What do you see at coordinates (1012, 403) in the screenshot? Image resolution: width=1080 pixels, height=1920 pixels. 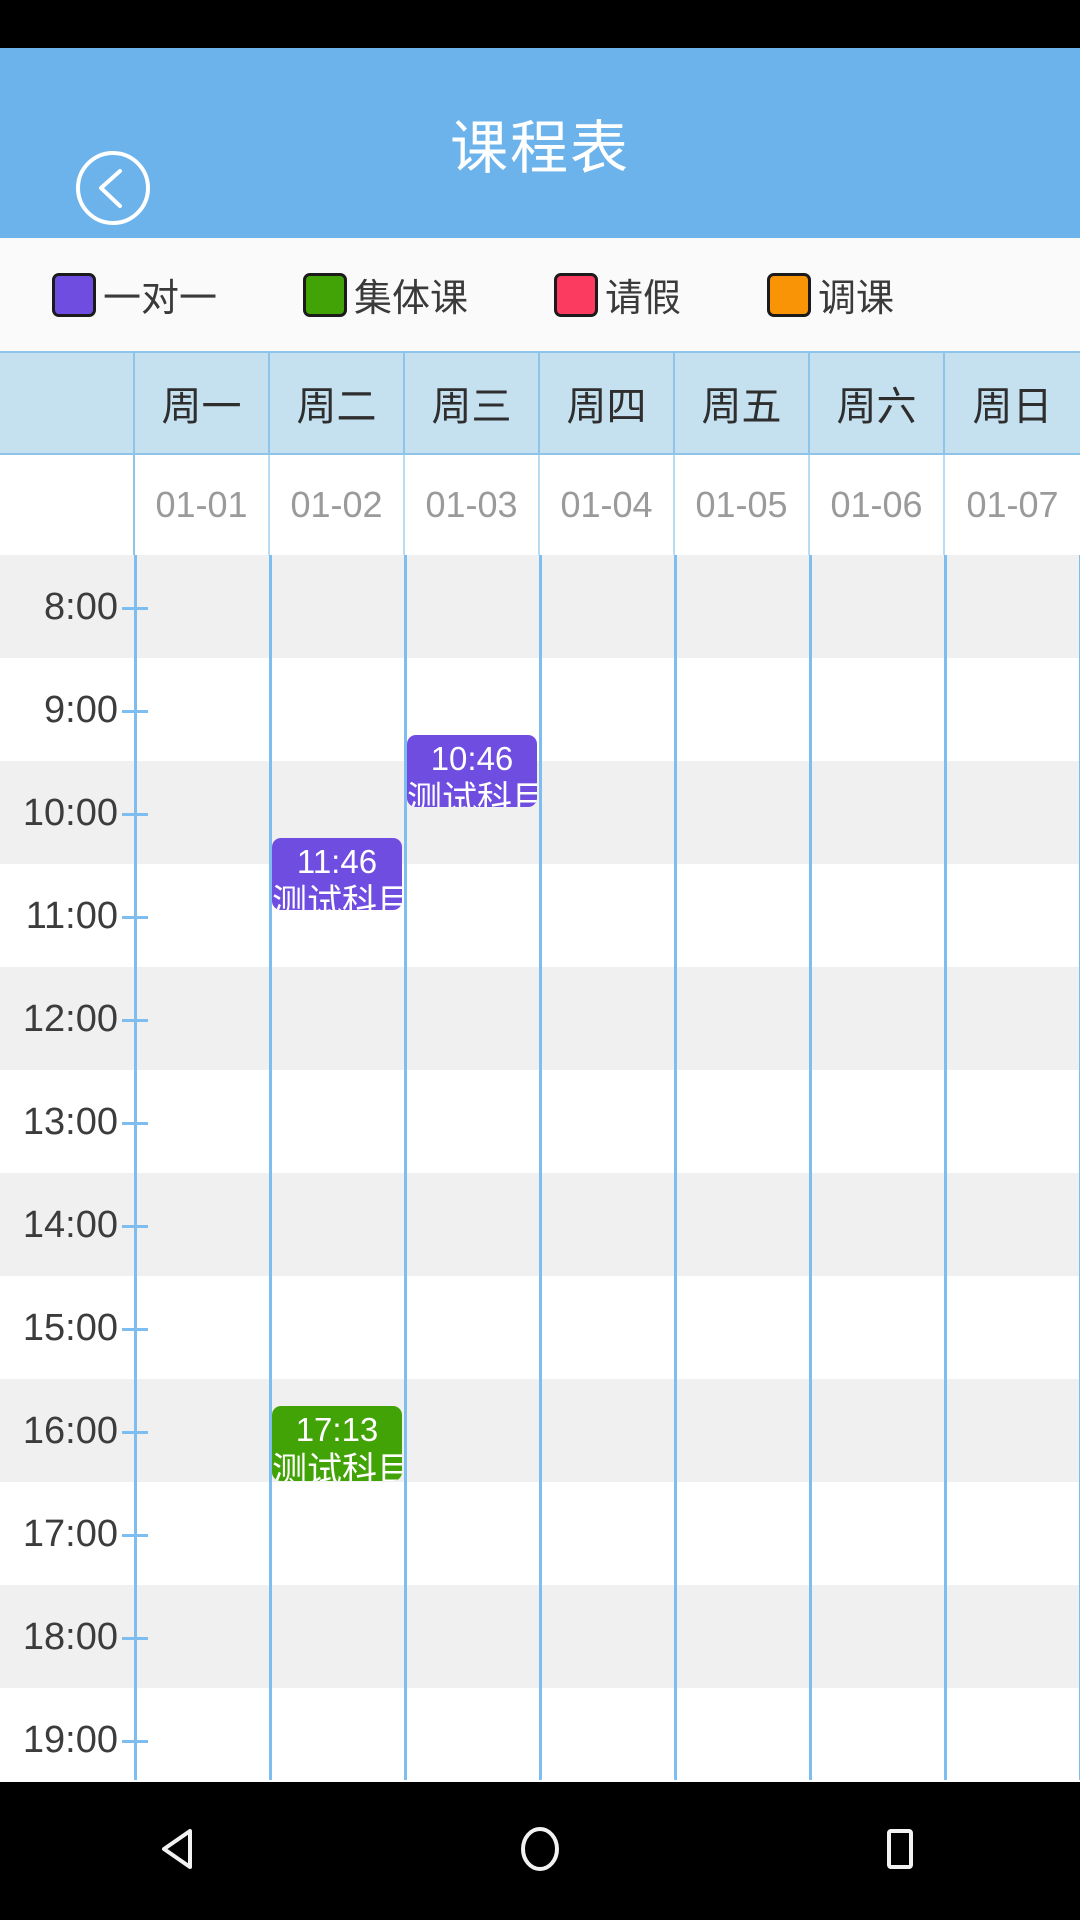 I see `day-header-sun: 周日` at bounding box center [1012, 403].